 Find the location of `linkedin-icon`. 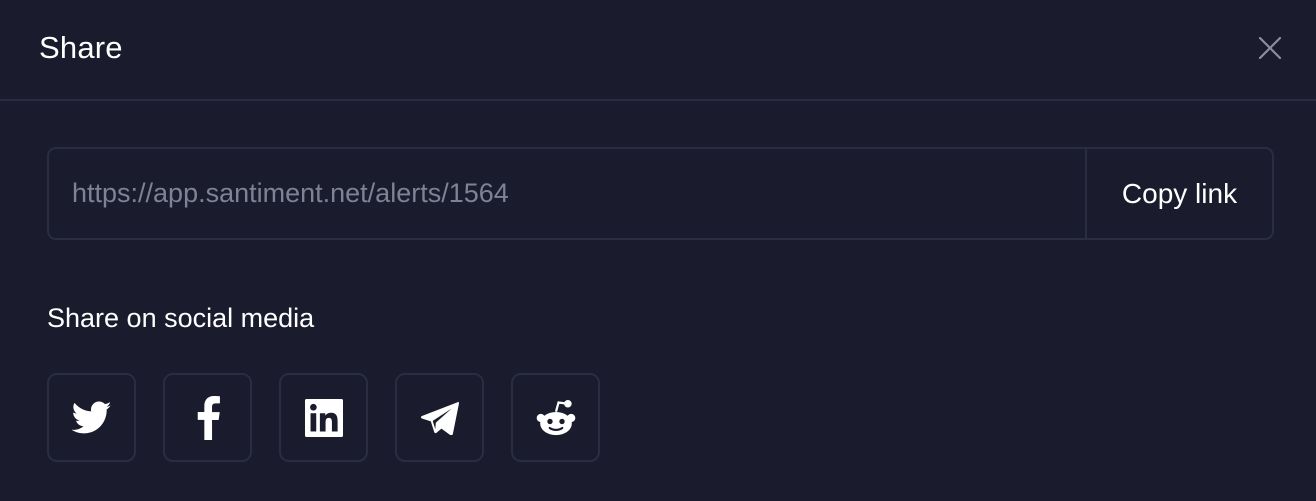

linkedin-icon is located at coordinates (323, 417).